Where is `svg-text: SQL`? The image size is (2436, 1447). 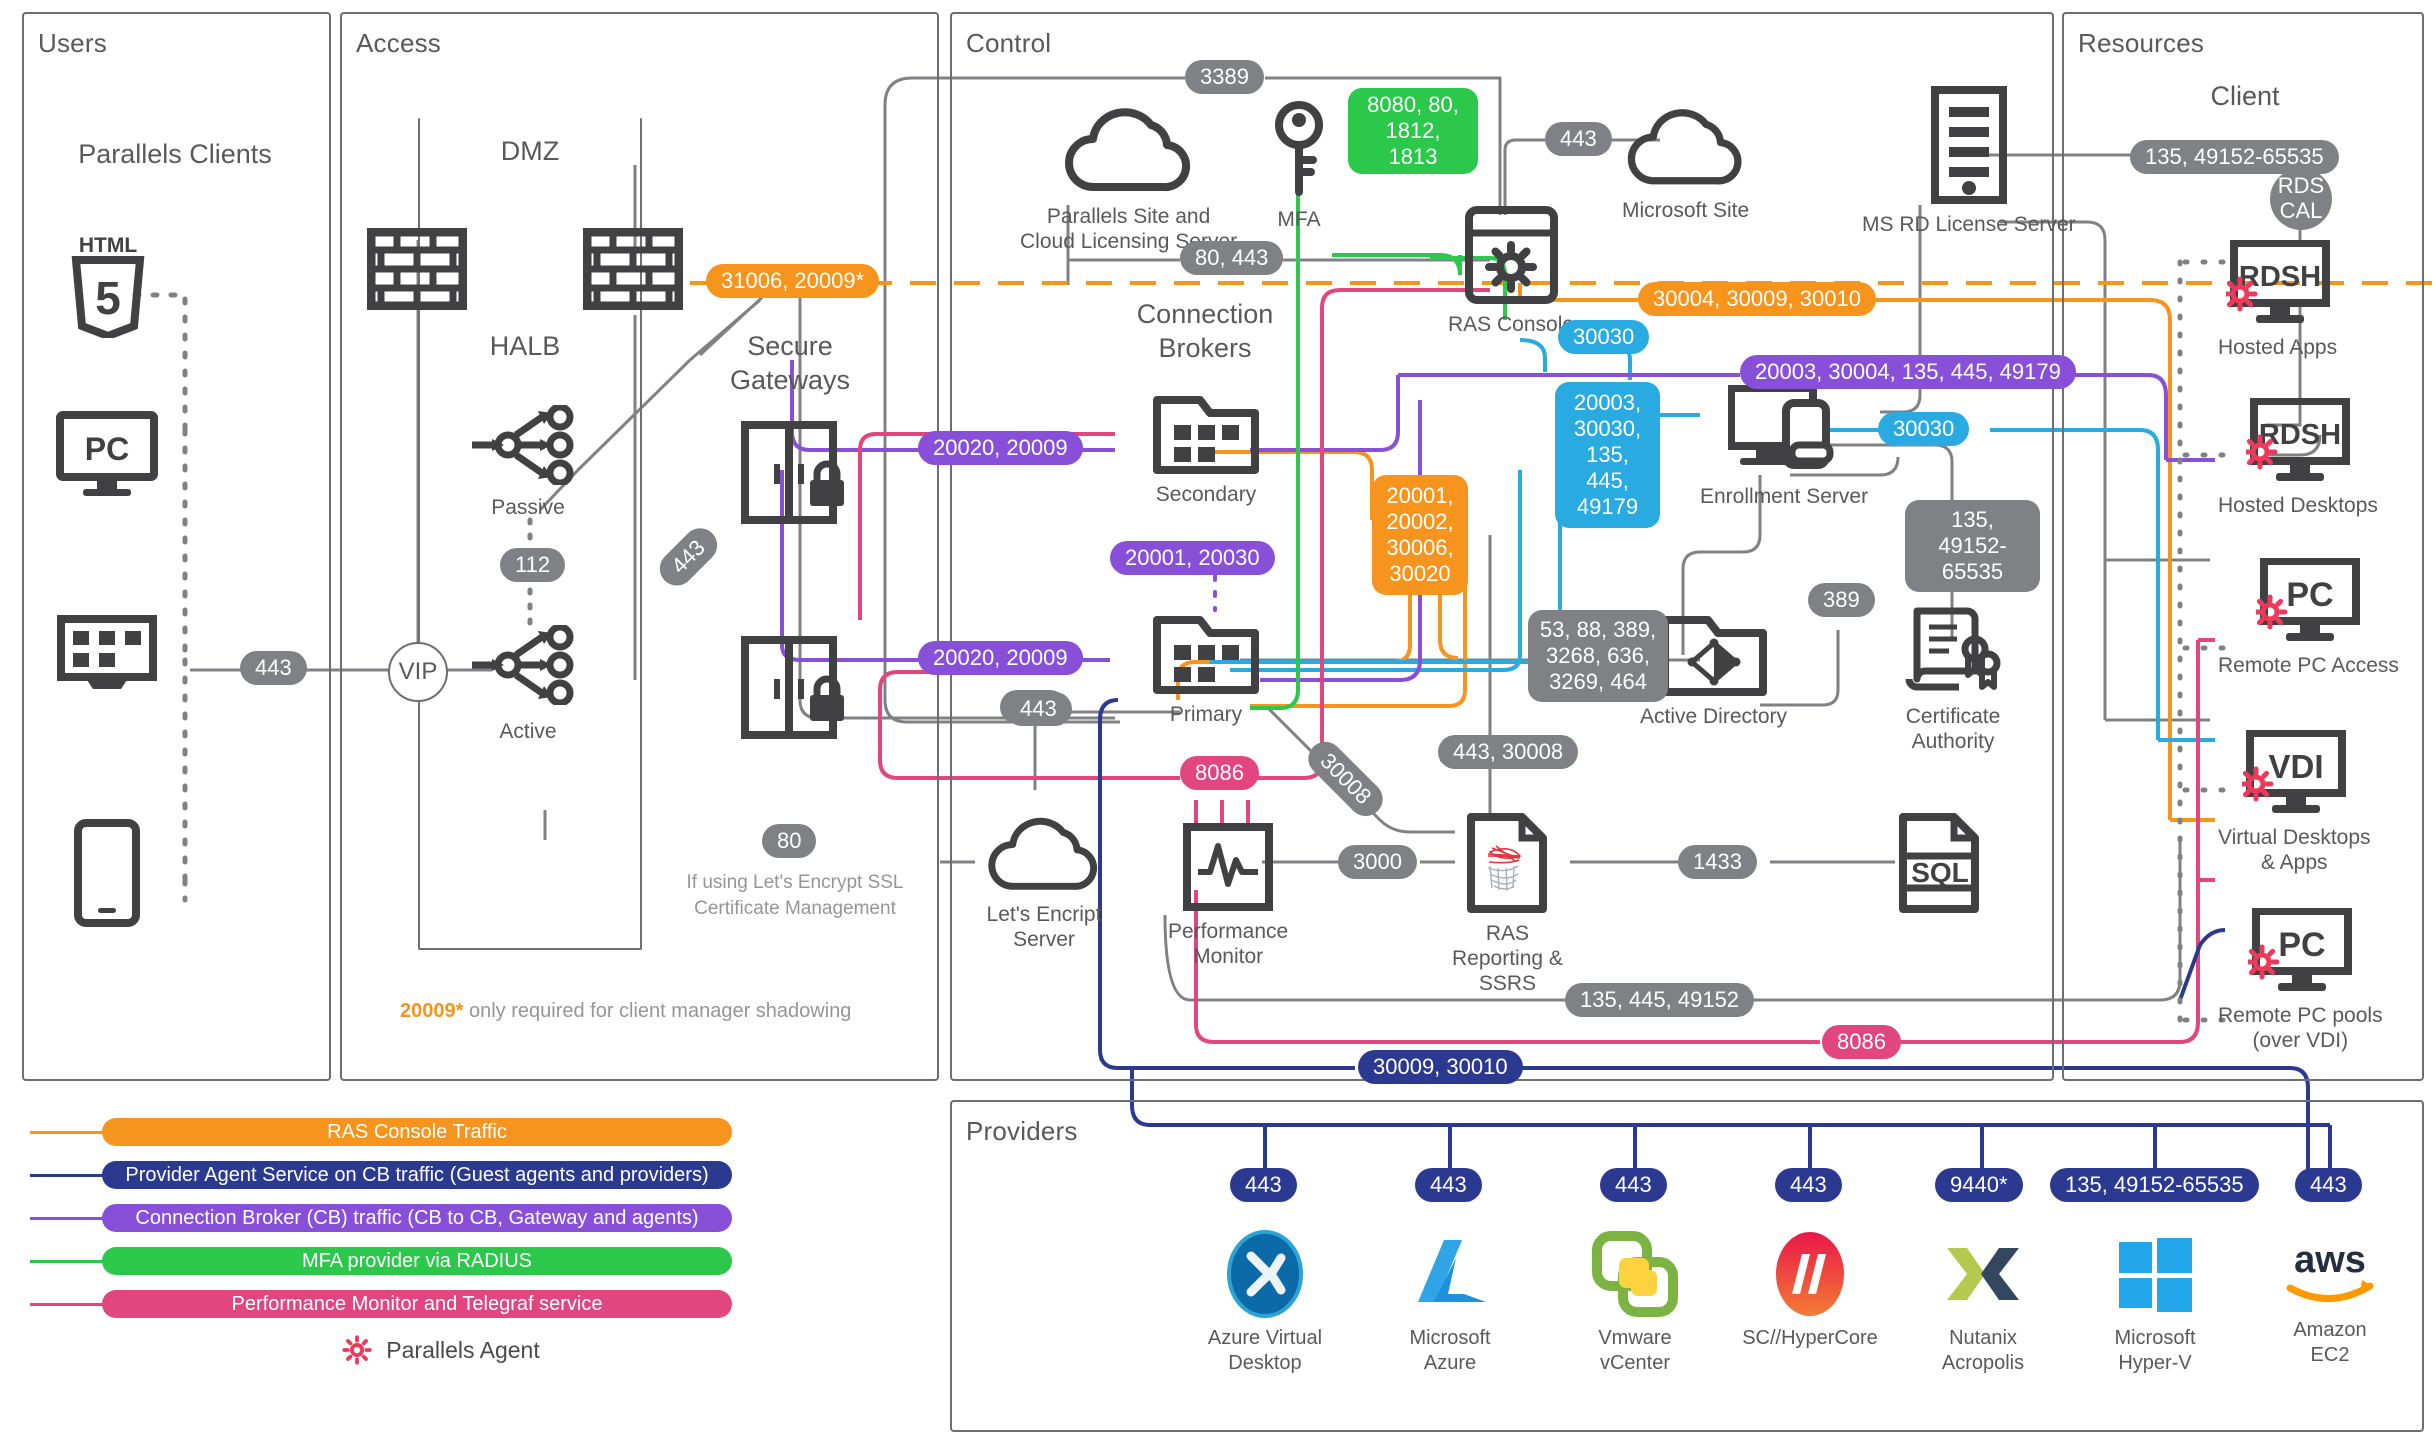 svg-text: SQL is located at coordinates (1940, 872).